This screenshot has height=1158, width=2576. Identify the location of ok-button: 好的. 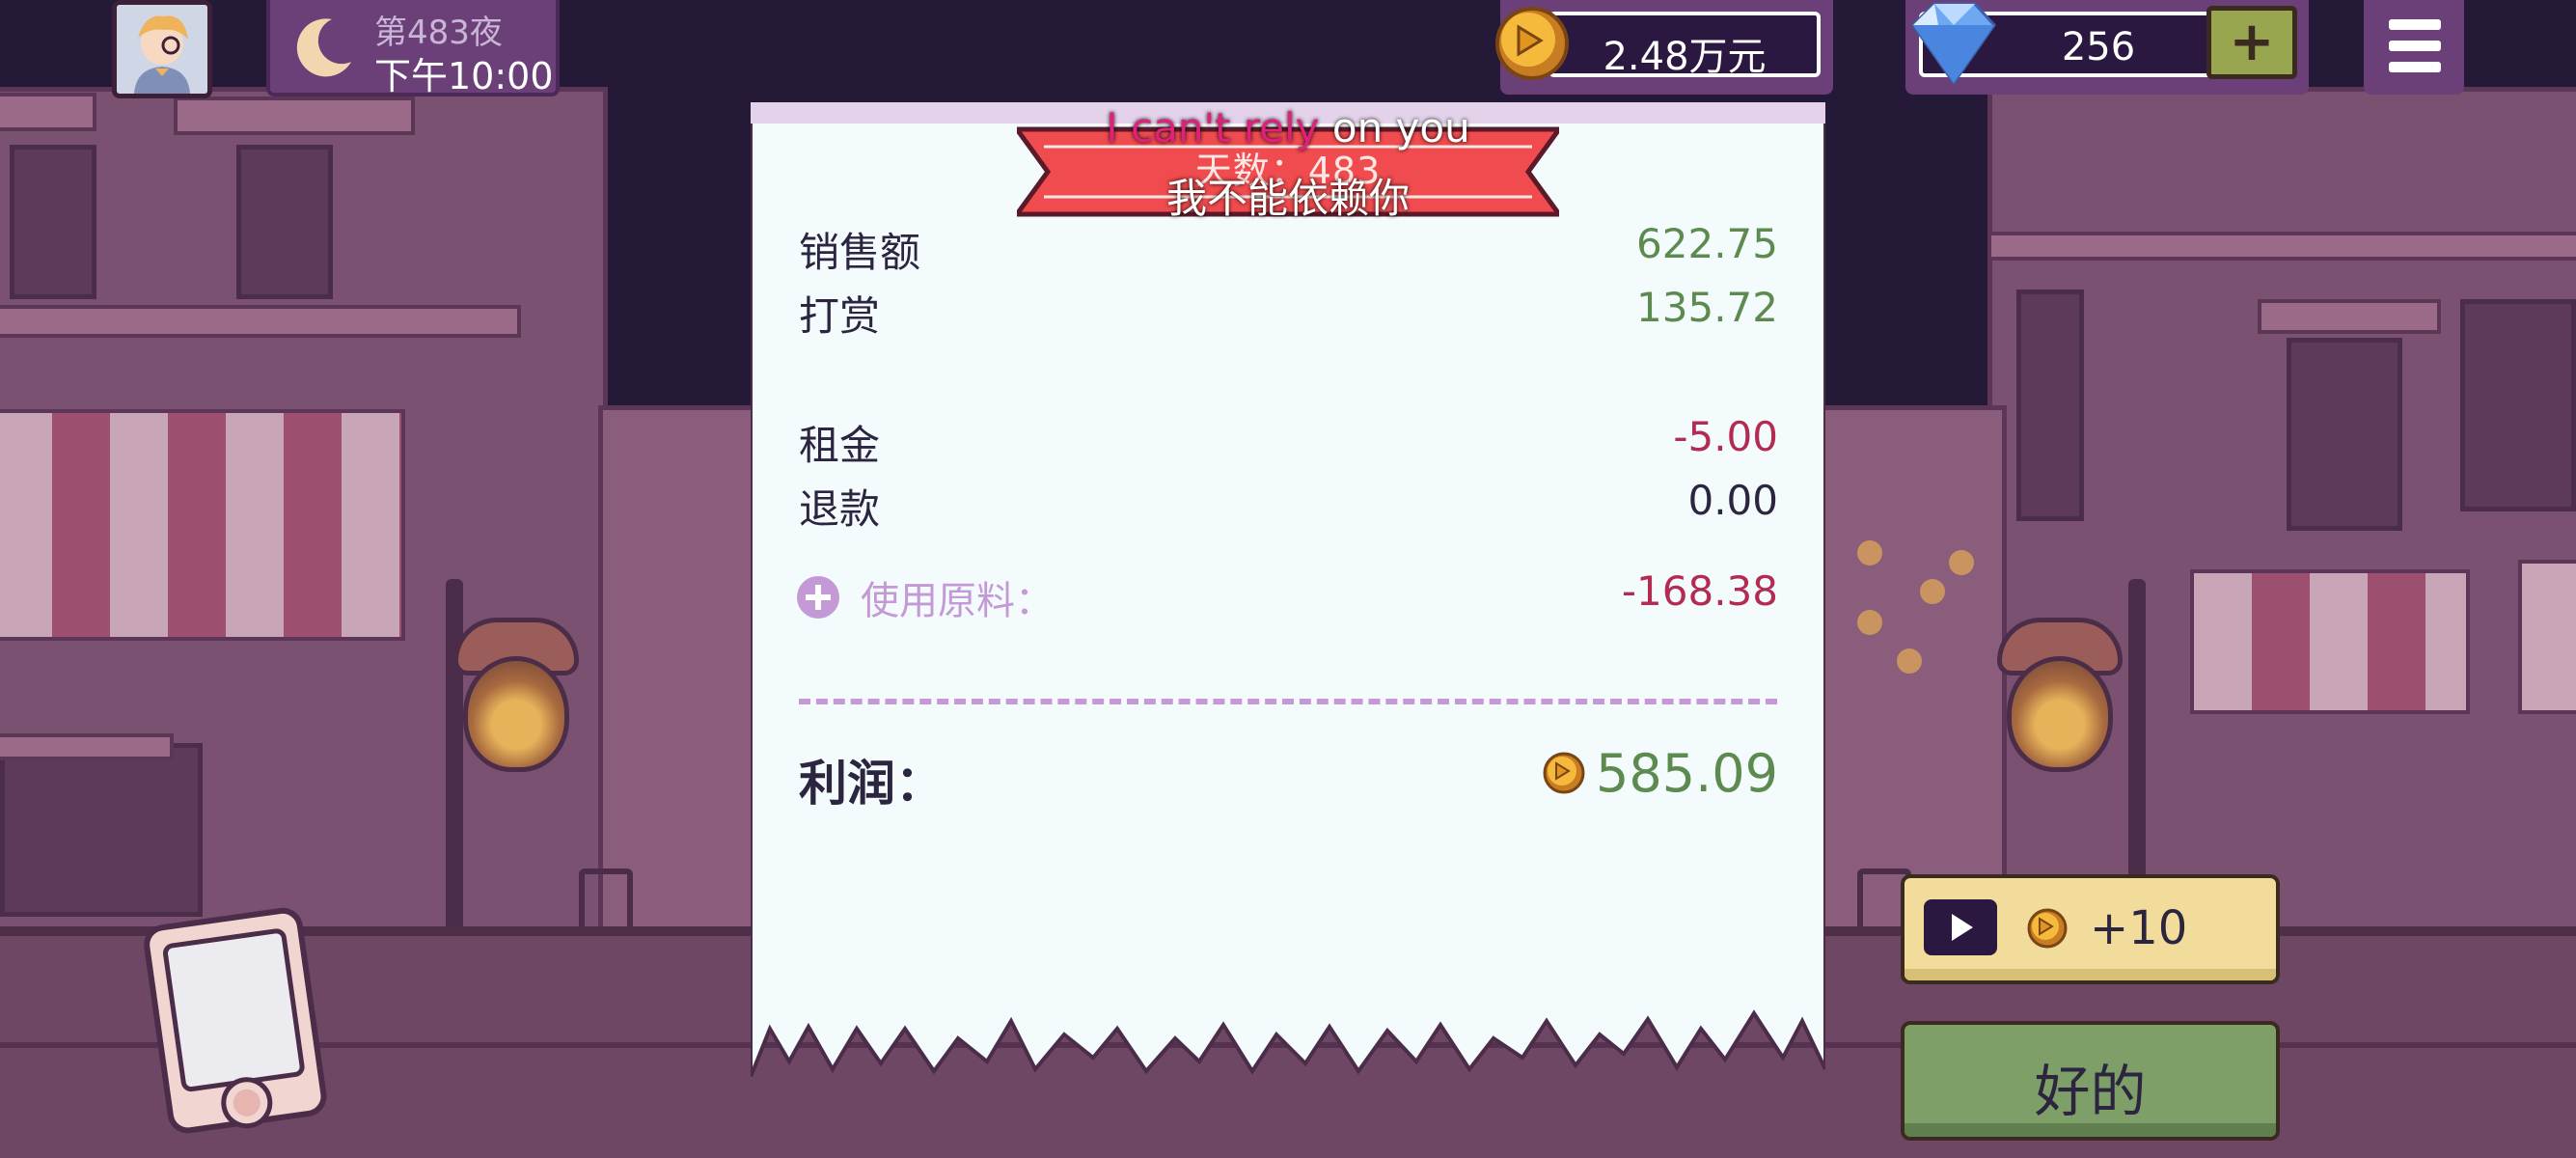
(2090, 1081).